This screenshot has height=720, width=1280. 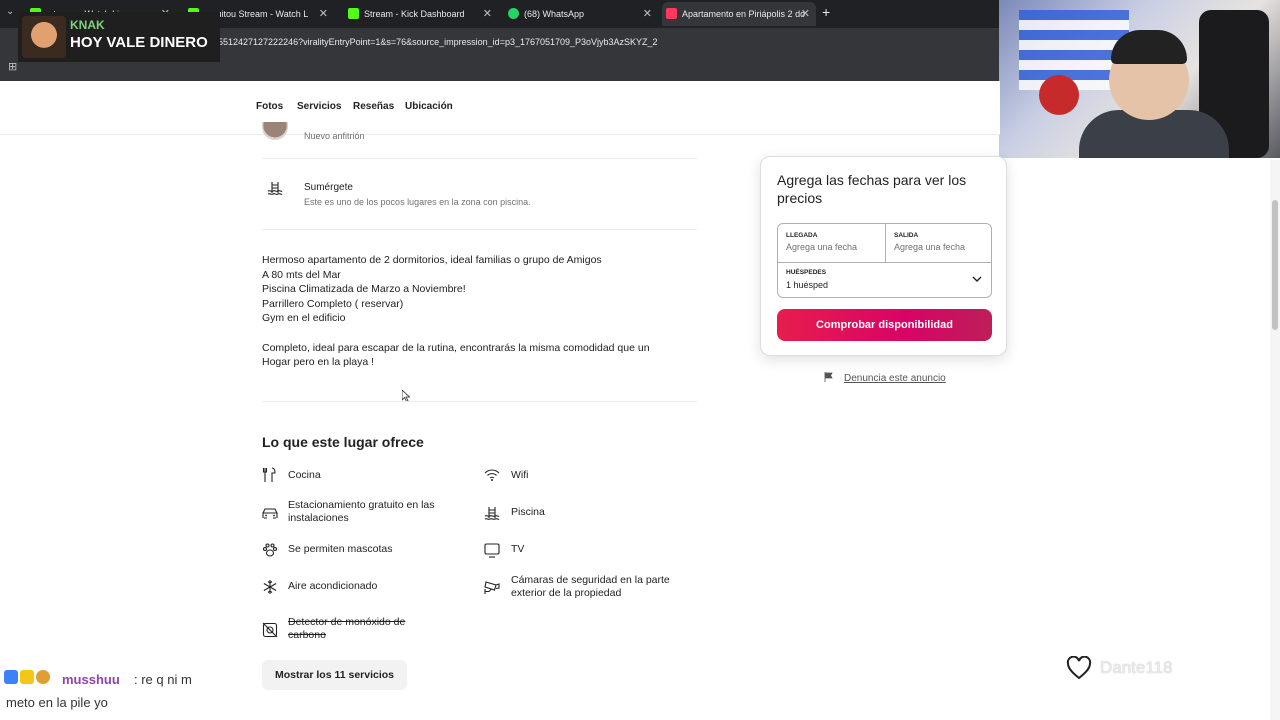 What do you see at coordinates (429, 106) in the screenshot?
I see `subnav-ubicacion: Ubicación` at bounding box center [429, 106].